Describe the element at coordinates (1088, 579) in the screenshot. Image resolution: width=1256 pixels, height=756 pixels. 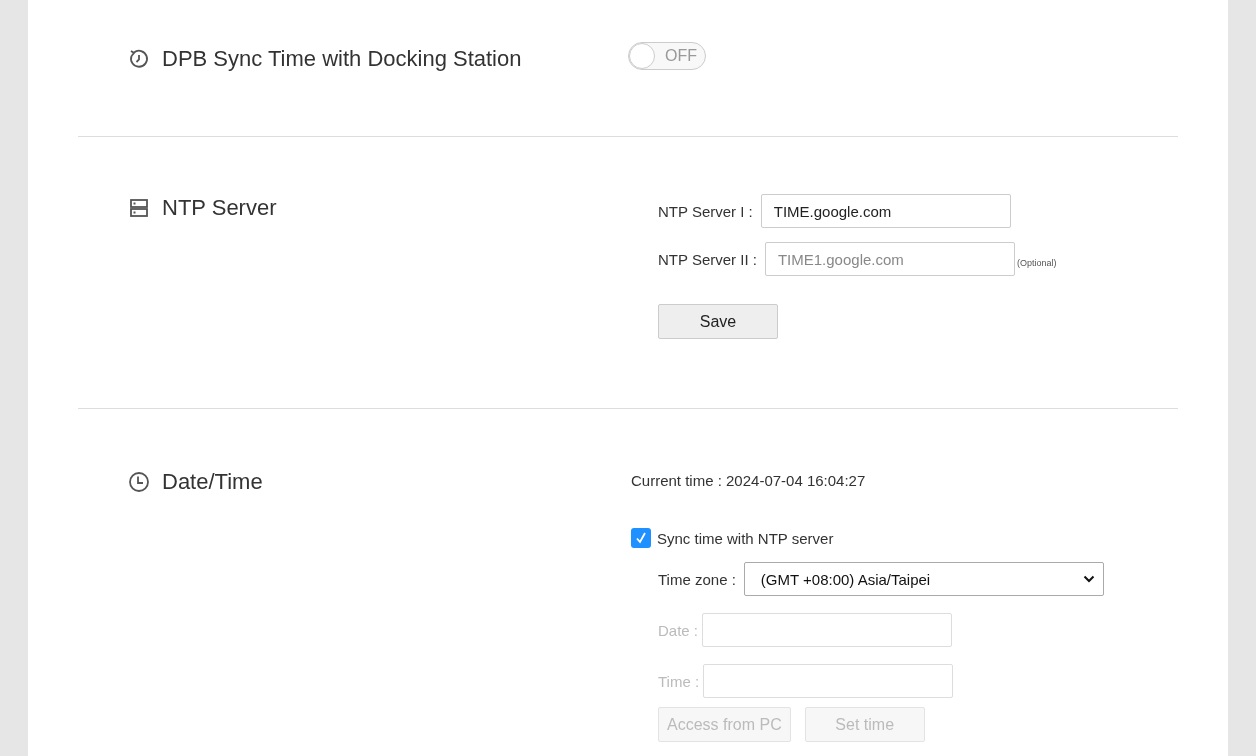
I see `chevron-down-icon` at that location.